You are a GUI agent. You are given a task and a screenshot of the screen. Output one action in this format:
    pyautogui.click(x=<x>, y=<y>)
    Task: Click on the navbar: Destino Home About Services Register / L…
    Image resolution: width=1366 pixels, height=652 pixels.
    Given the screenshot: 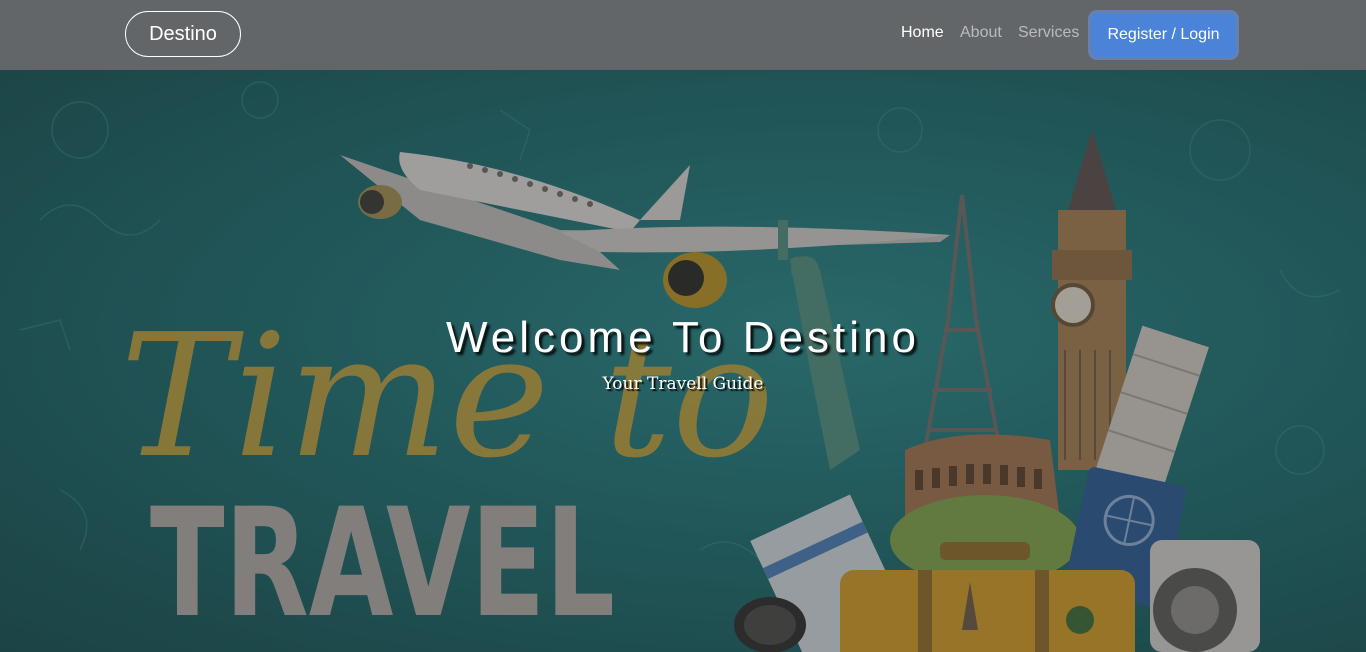 What is the action you would take?
    pyautogui.click(x=683, y=35)
    